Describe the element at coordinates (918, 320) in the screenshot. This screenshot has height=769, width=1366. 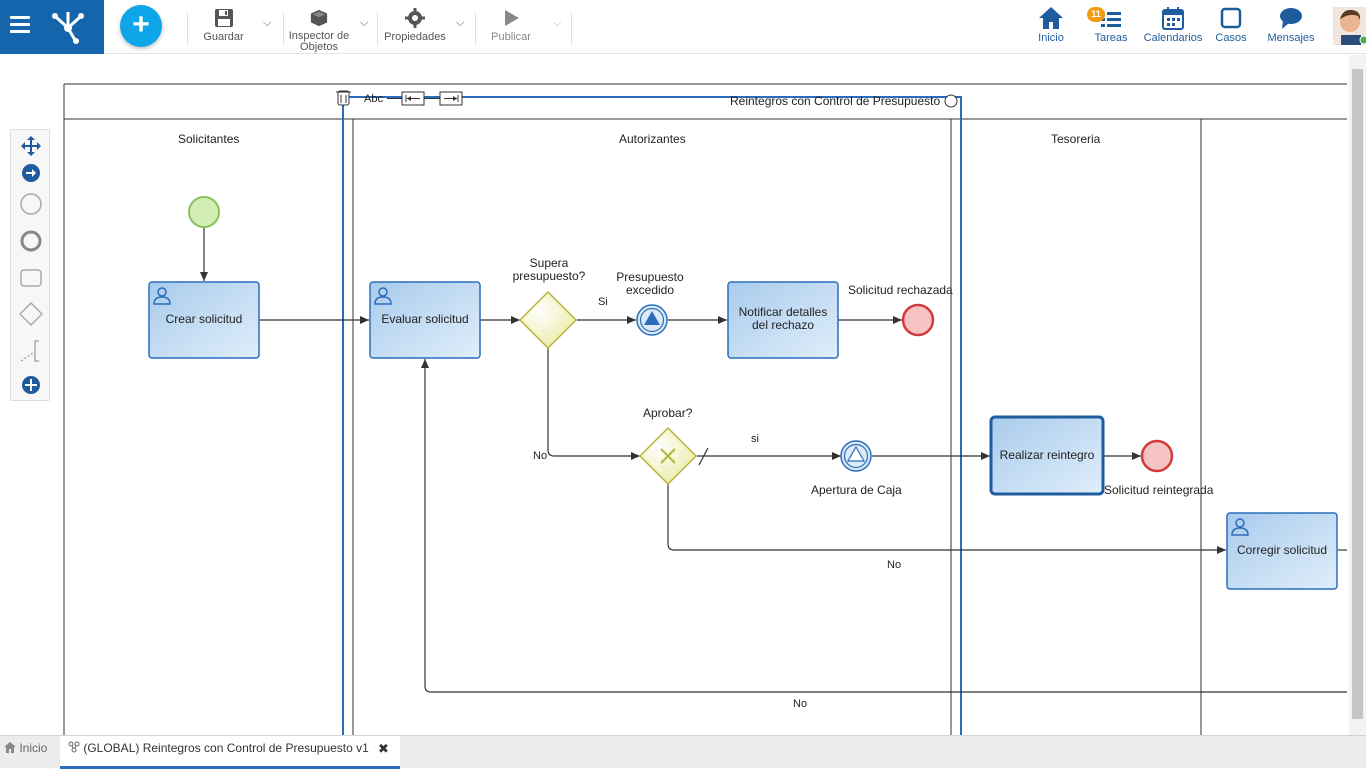
I see `end-event-rechazada` at that location.